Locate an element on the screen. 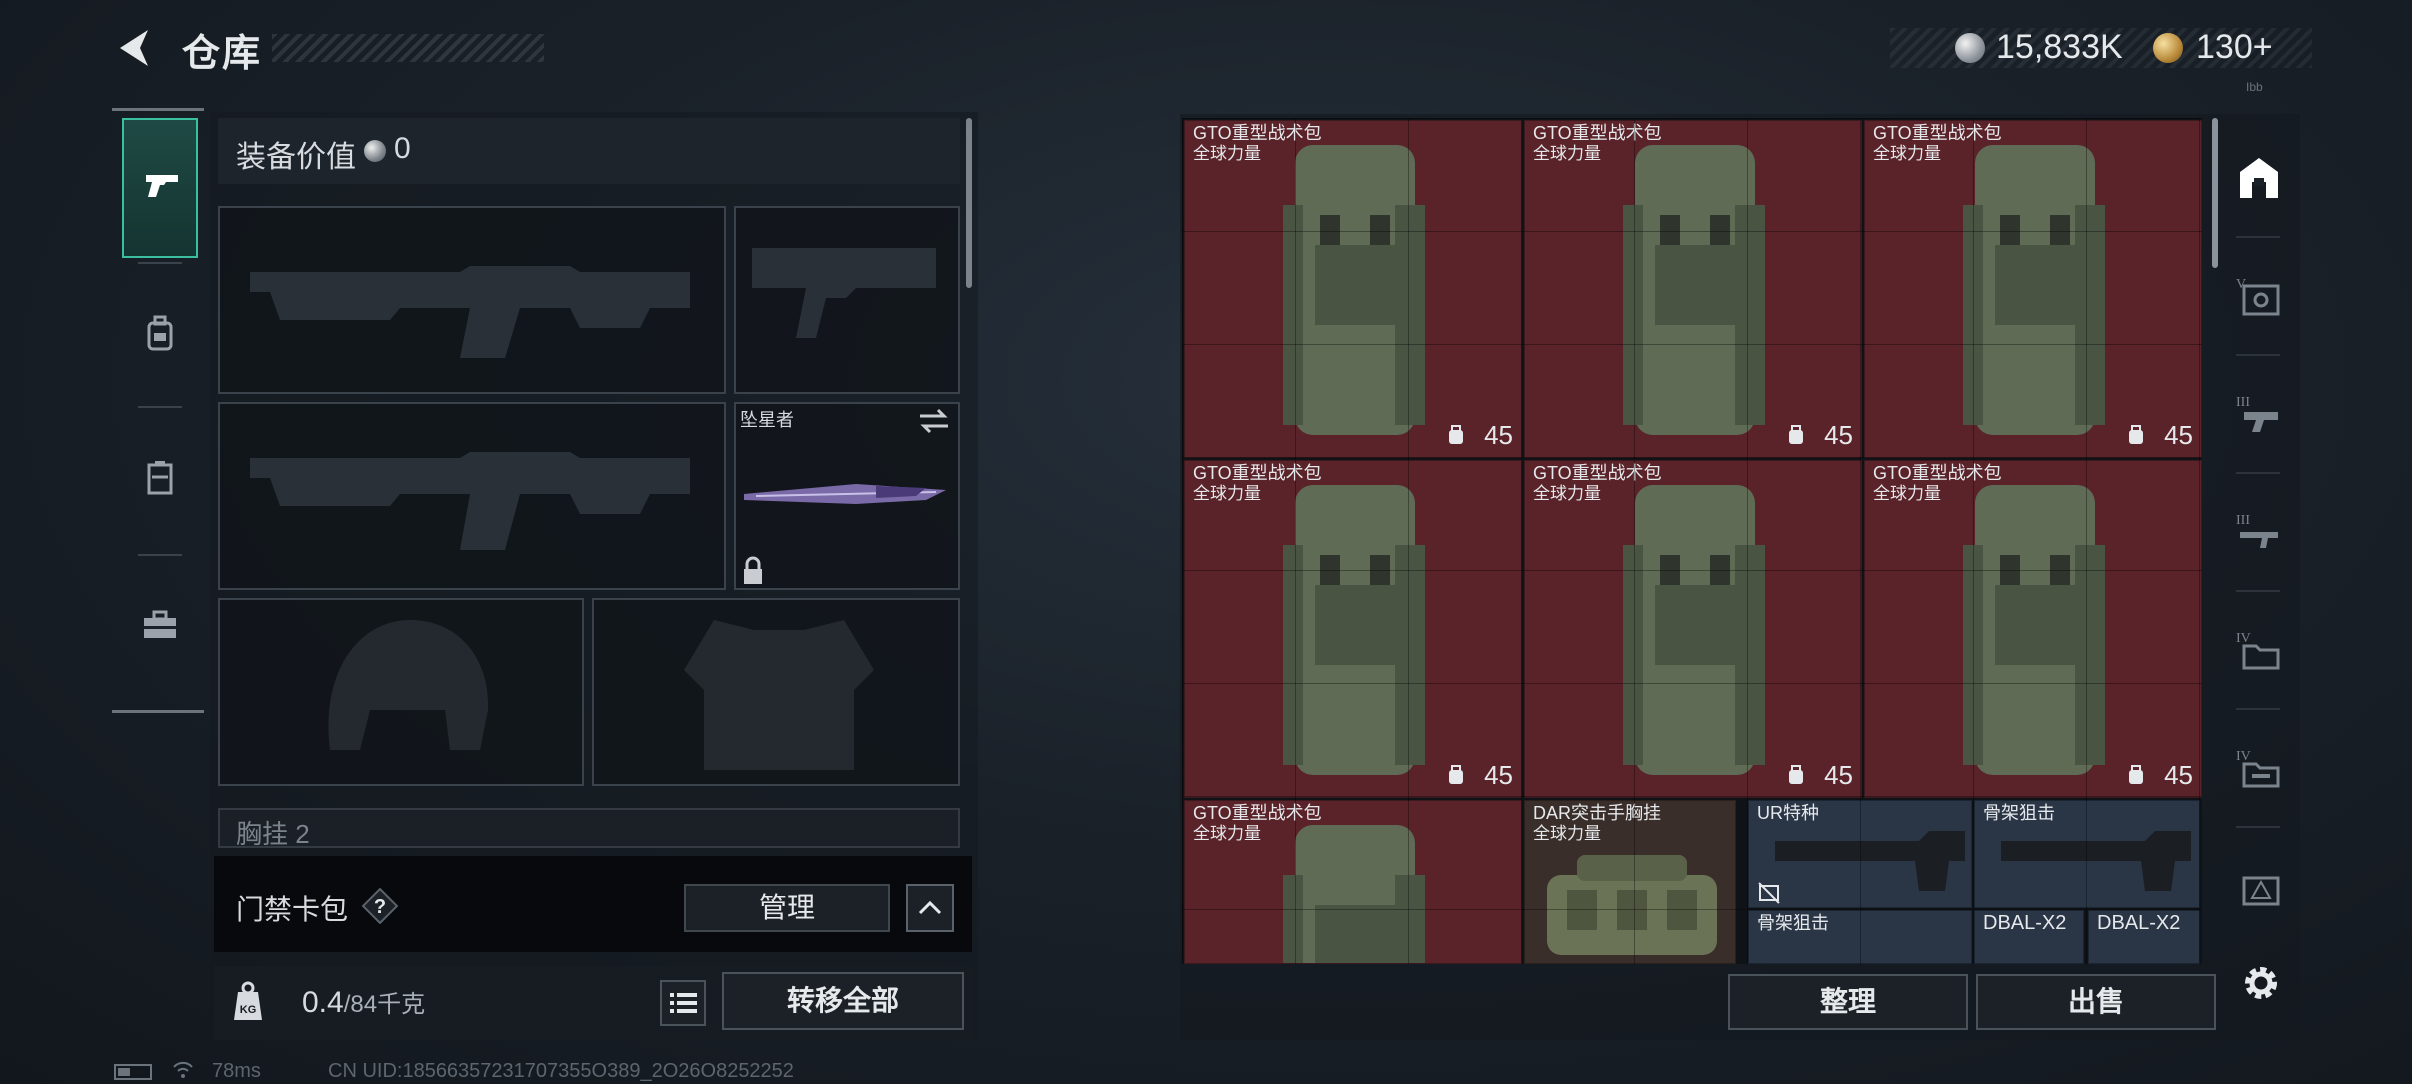 The width and height of the screenshot is (2412, 1084). premium-amount: 130+ is located at coordinates (2234, 47).